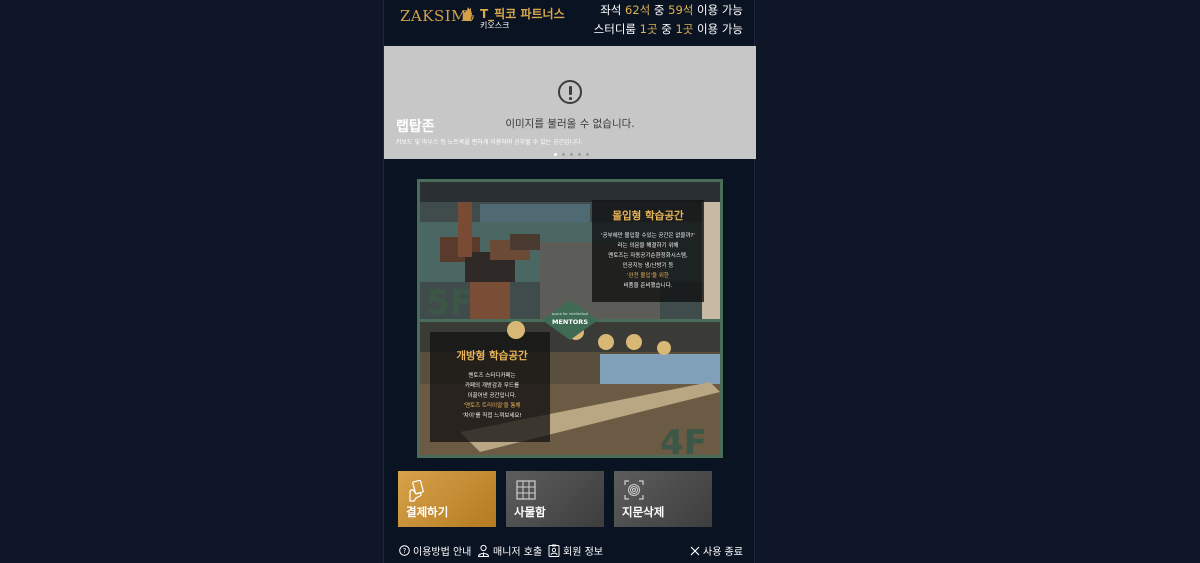  Describe the element at coordinates (648, 246) in the screenshot. I see `promo-line: 라는 의문을 해결하기 위해` at that location.